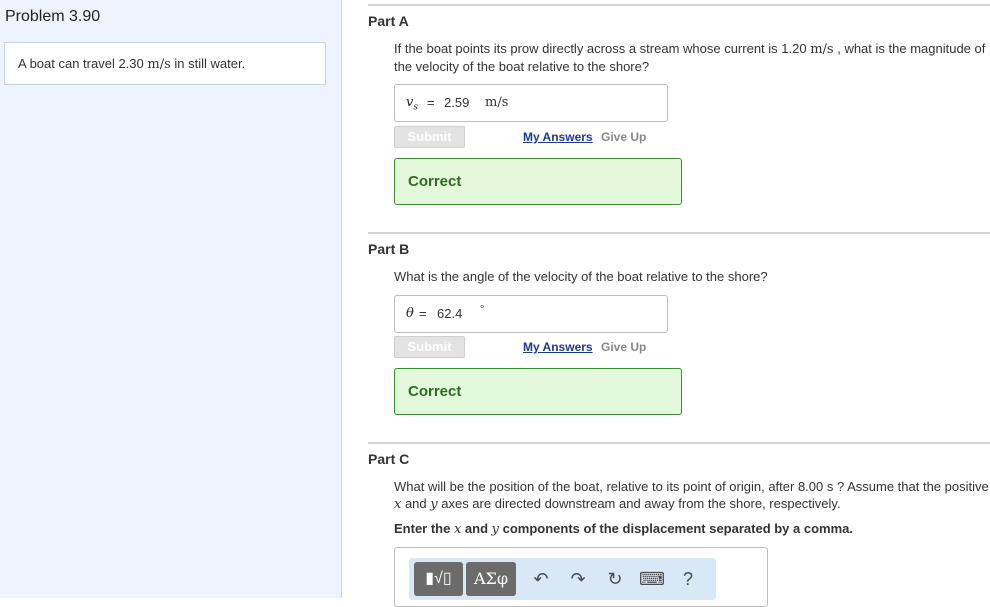  Describe the element at coordinates (429, 347) in the screenshot. I see `part-b-submit-button: Submit` at that location.